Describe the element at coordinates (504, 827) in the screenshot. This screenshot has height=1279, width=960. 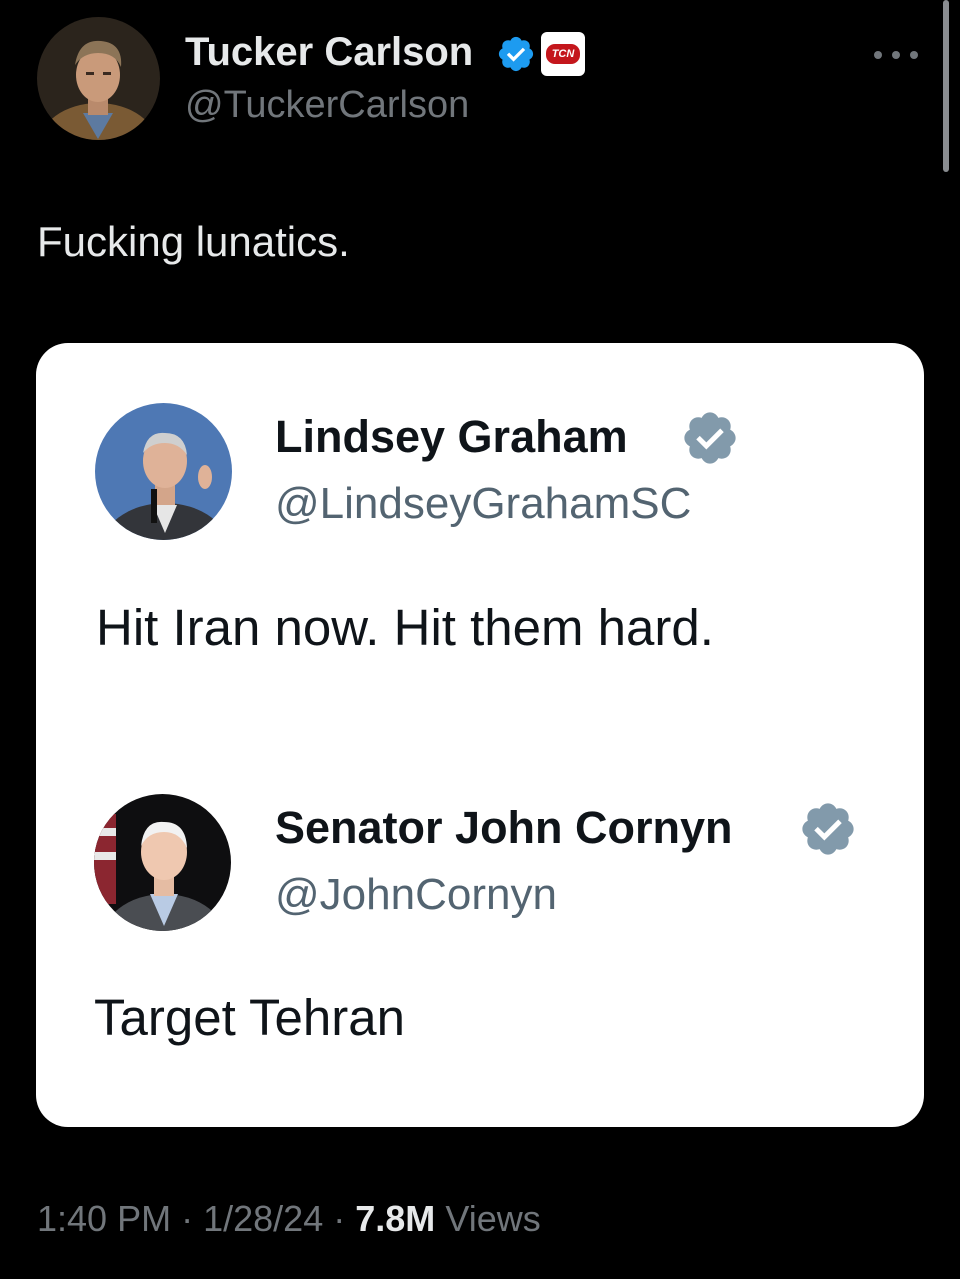
I see `quoted-name: Senator John Cornyn` at that location.